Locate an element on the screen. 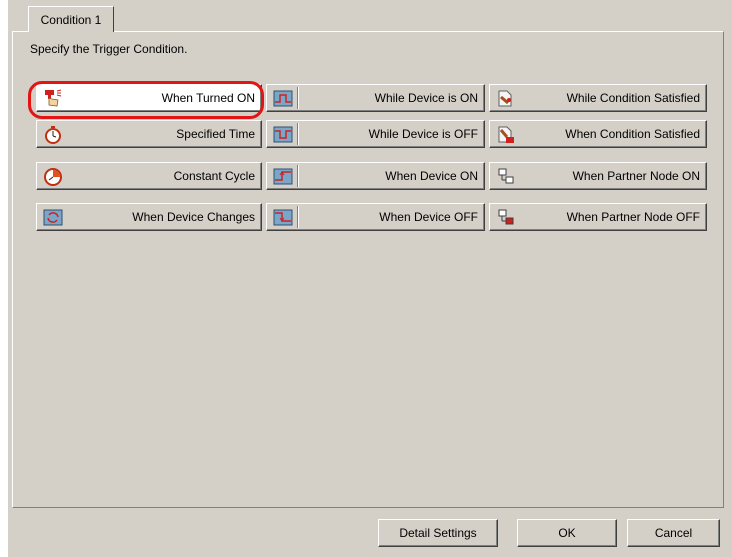 The image size is (732, 557). tab-condition-1: Condition 1 is located at coordinates (71, 19).